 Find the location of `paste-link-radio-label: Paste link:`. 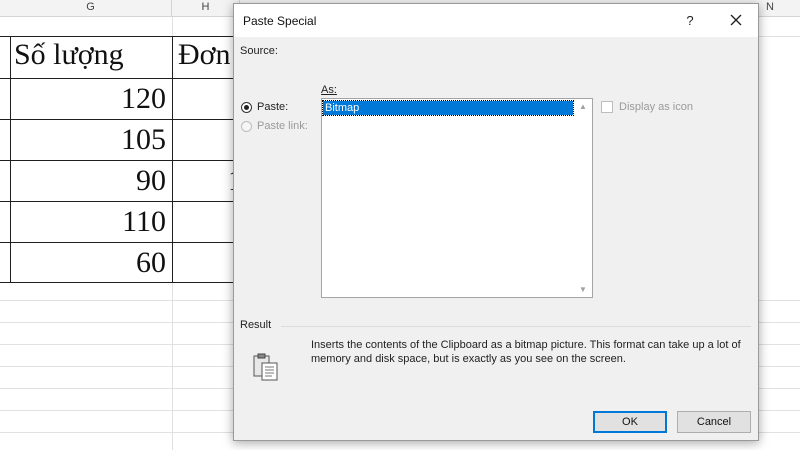

paste-link-radio-label: Paste link: is located at coordinates (282, 126).